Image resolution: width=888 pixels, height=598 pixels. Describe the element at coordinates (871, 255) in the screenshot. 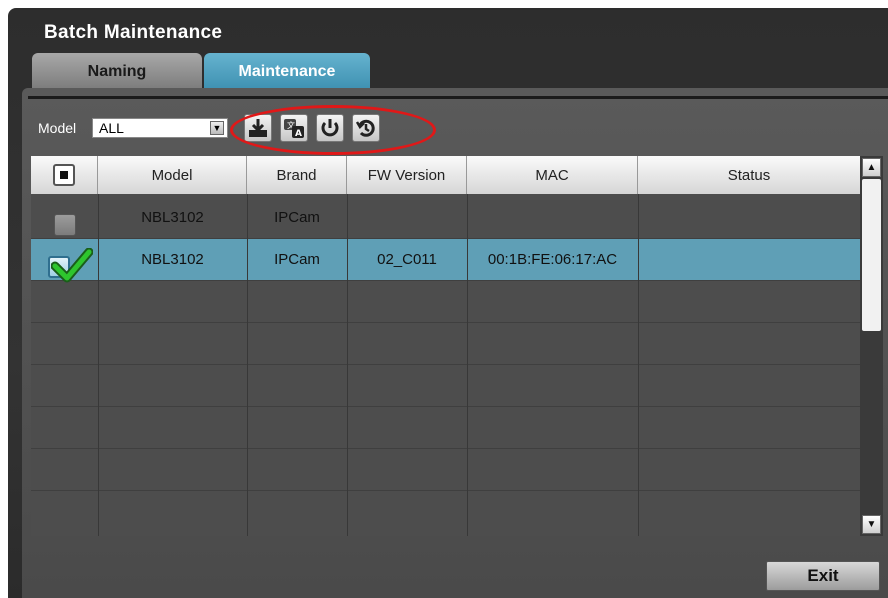

I see `scrollbar-thumb` at that location.